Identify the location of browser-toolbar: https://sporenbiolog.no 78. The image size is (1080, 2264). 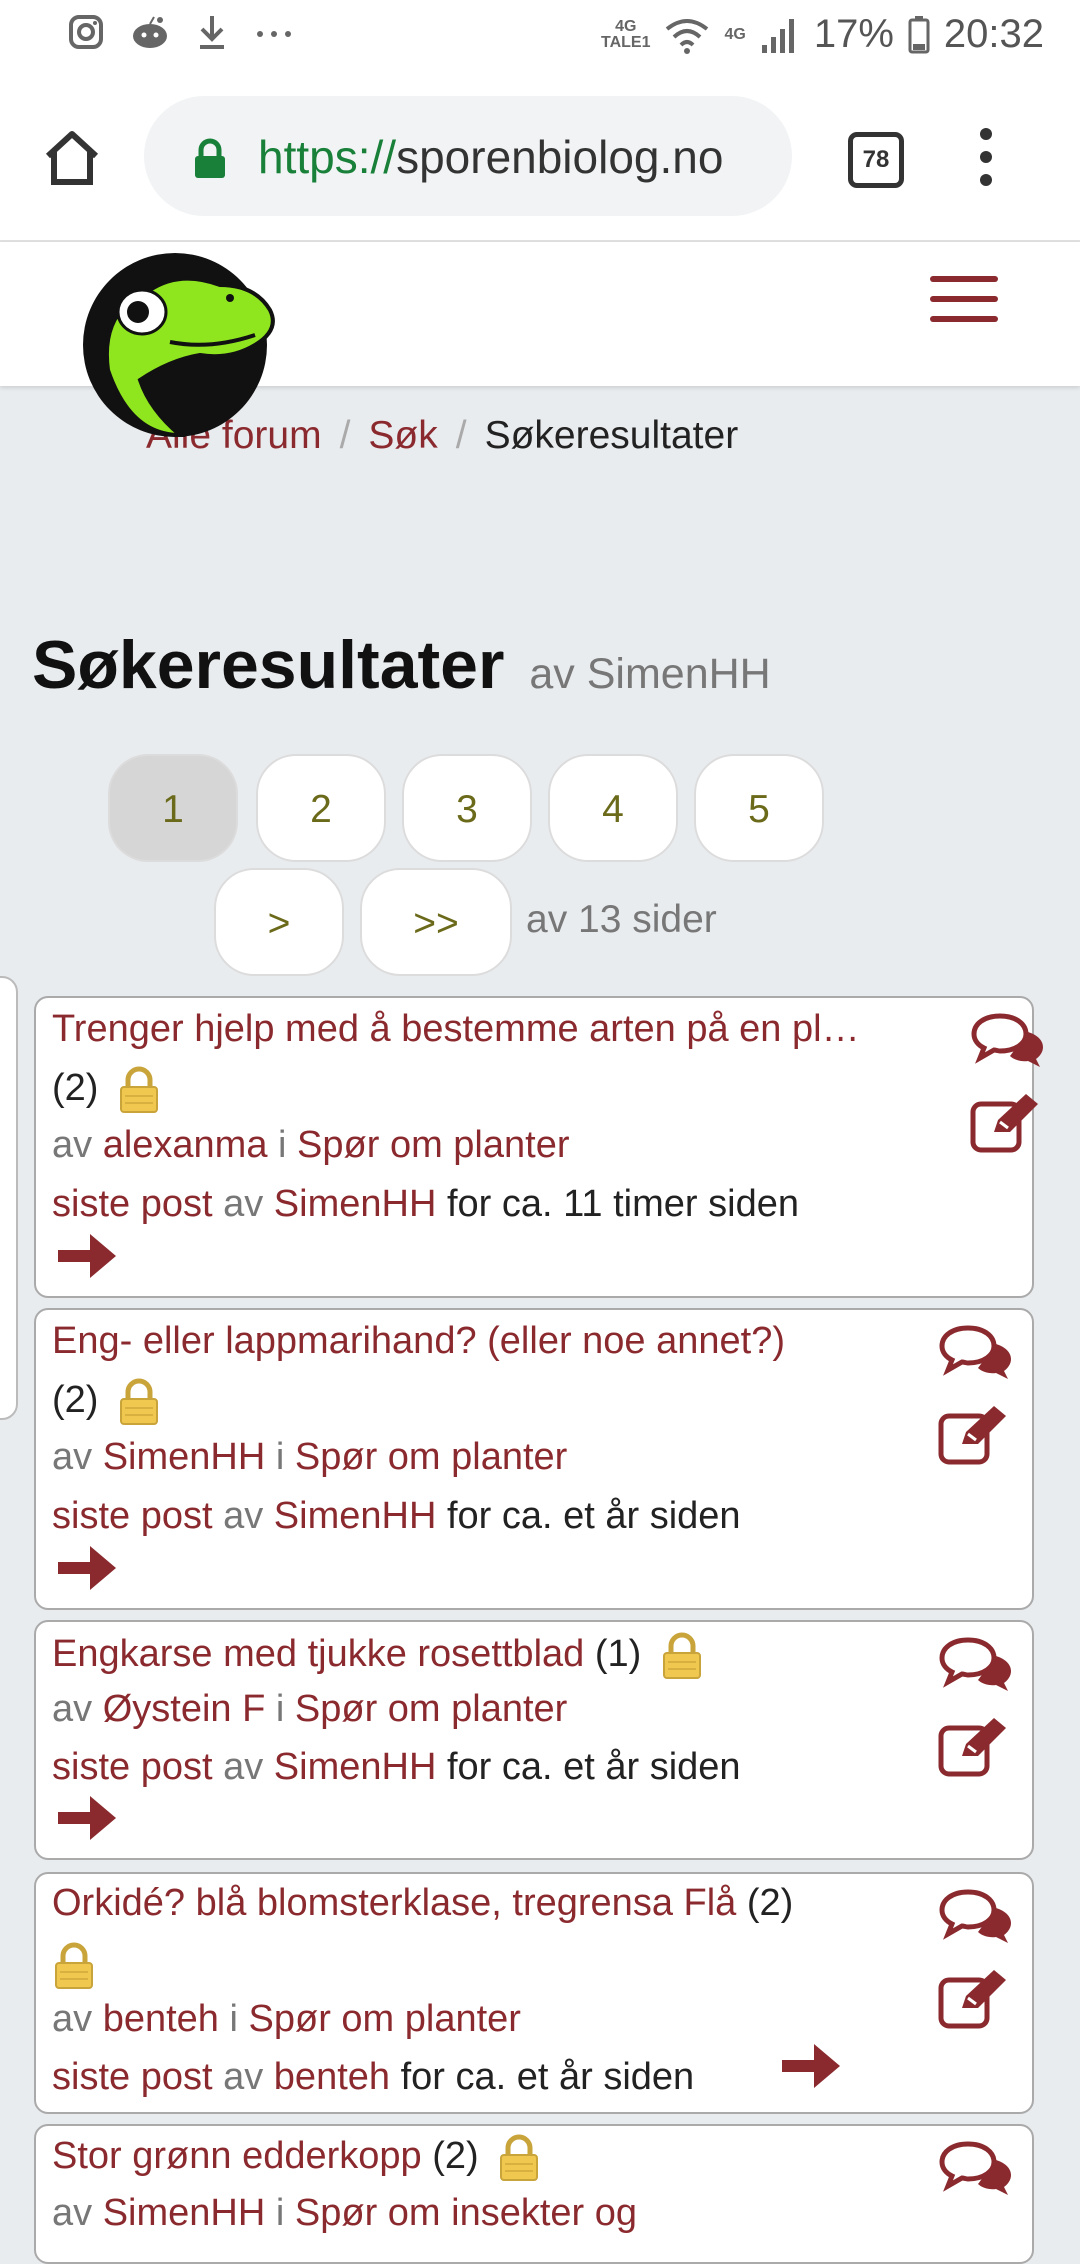
(540, 159).